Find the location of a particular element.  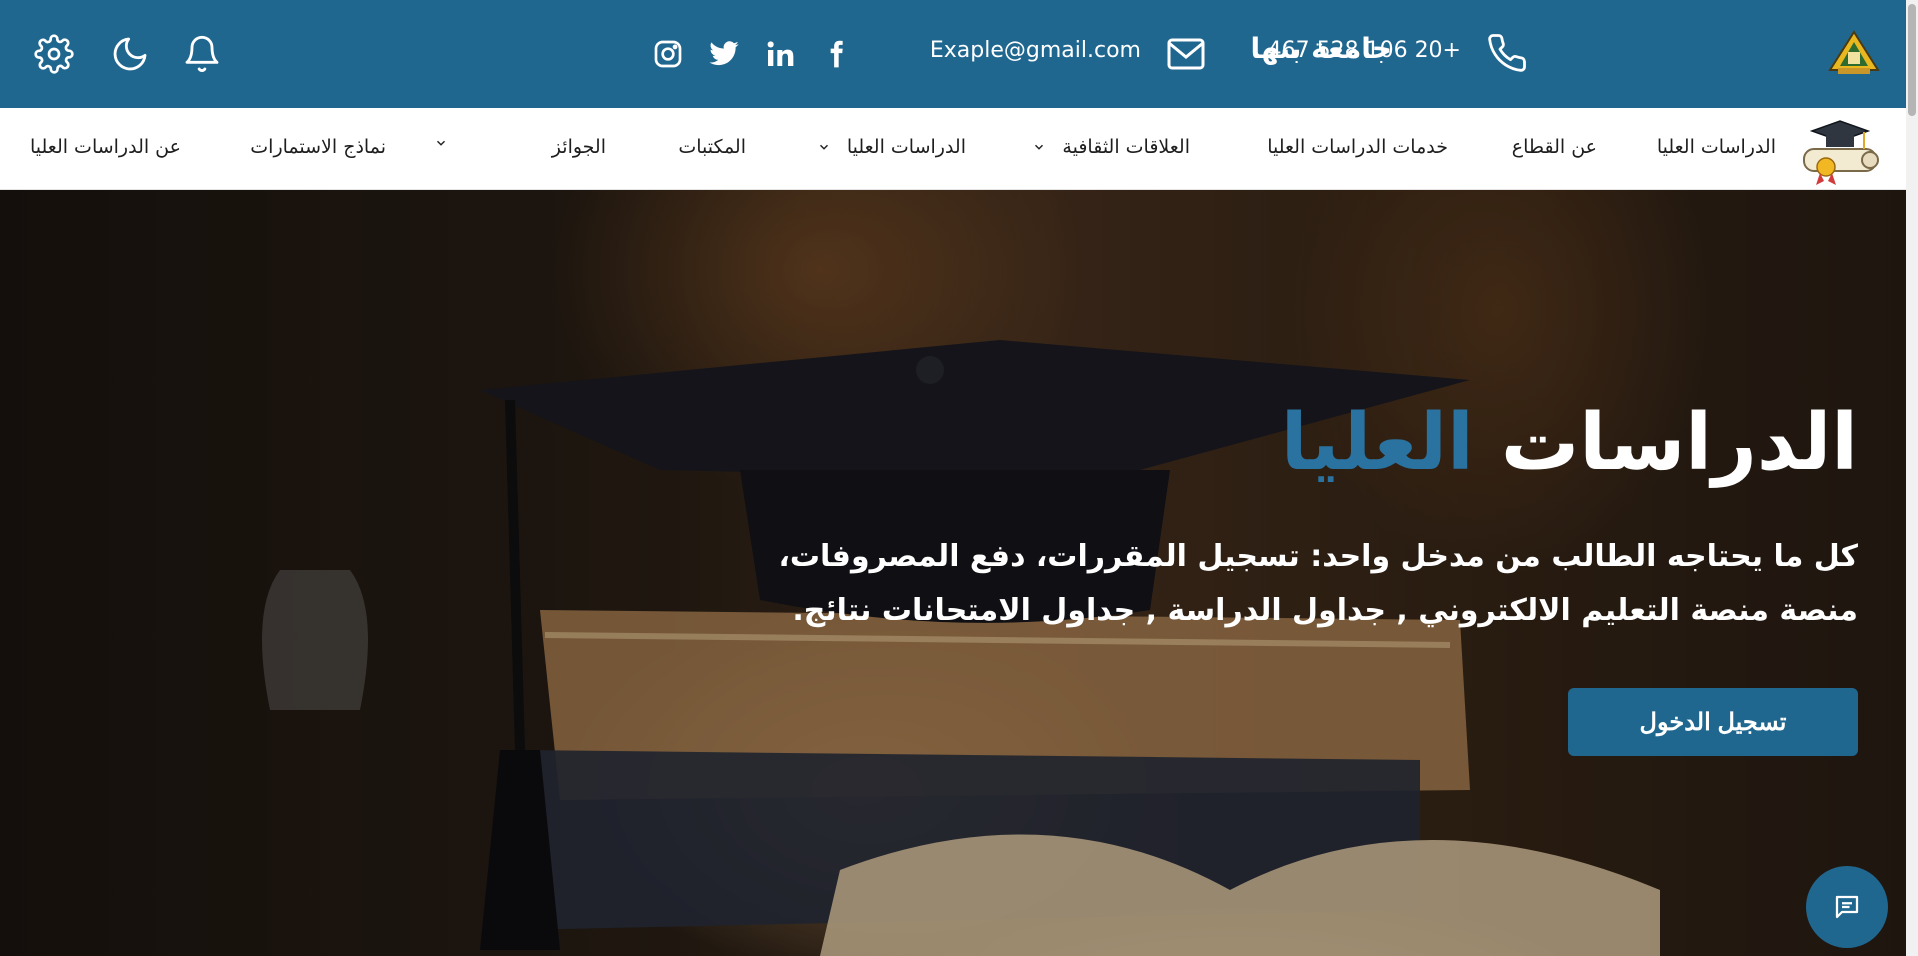

mail-icon is located at coordinates (1186, 54).